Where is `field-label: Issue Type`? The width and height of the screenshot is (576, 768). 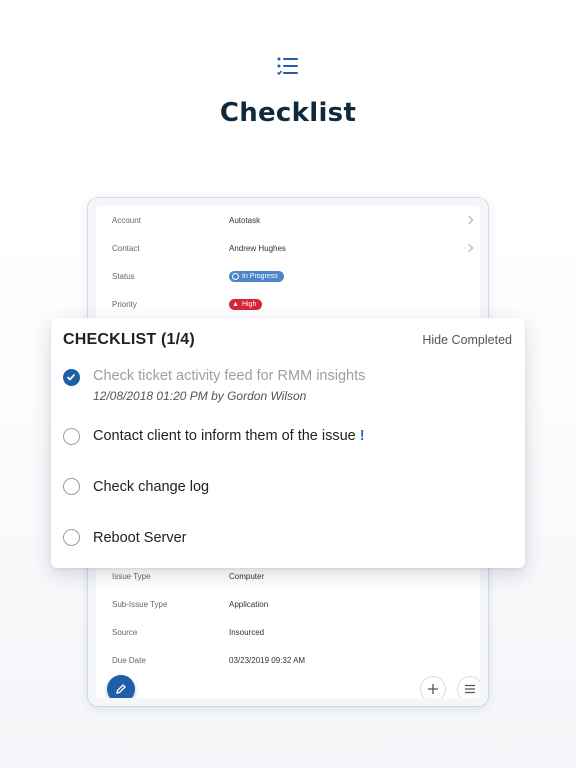
field-label: Issue Type is located at coordinates (131, 576).